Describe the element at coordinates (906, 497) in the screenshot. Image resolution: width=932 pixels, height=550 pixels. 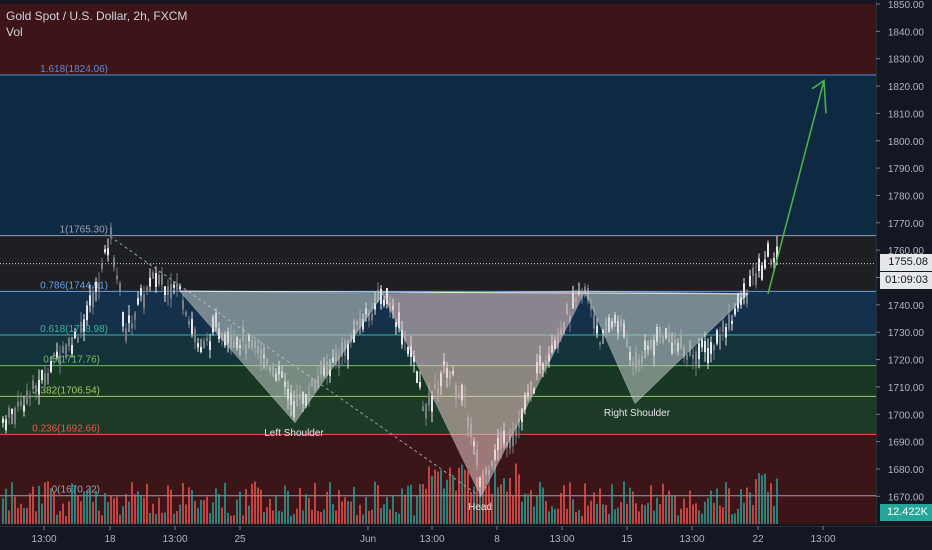
I see `price-tick-label: 1670.00` at that location.